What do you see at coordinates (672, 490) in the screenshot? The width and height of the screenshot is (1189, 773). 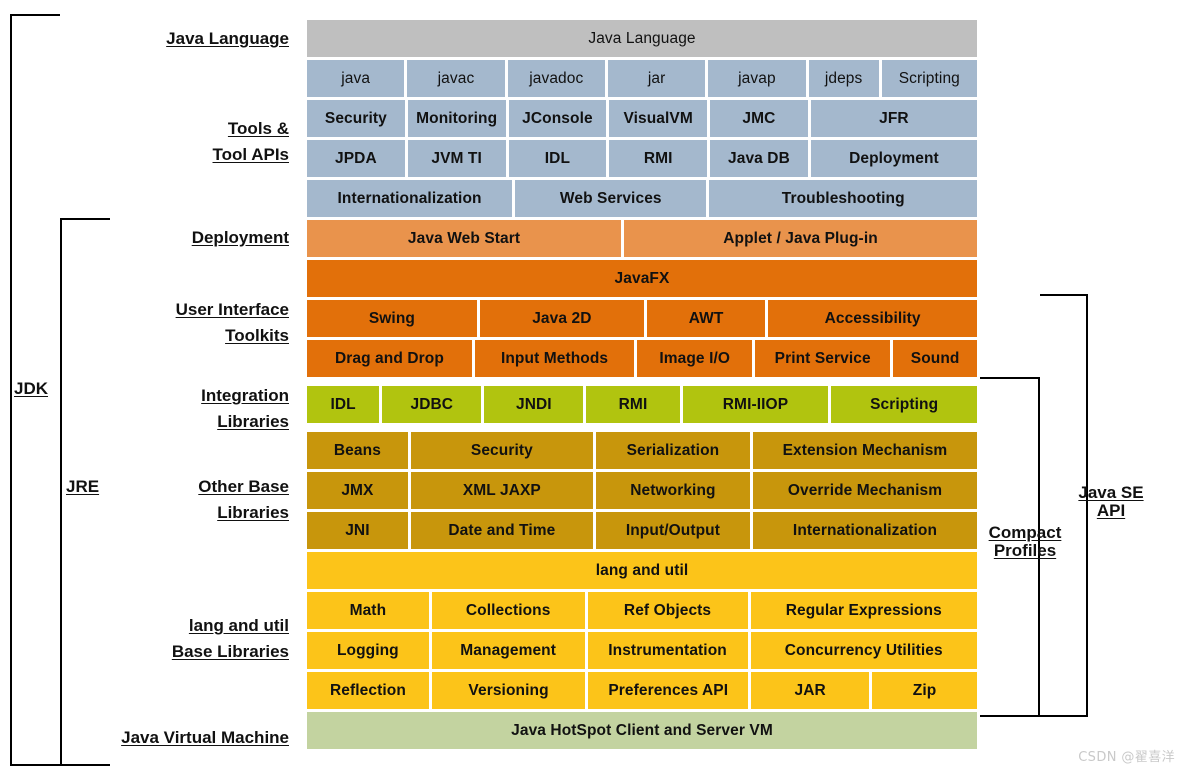 I see `cell-networking: Networking` at bounding box center [672, 490].